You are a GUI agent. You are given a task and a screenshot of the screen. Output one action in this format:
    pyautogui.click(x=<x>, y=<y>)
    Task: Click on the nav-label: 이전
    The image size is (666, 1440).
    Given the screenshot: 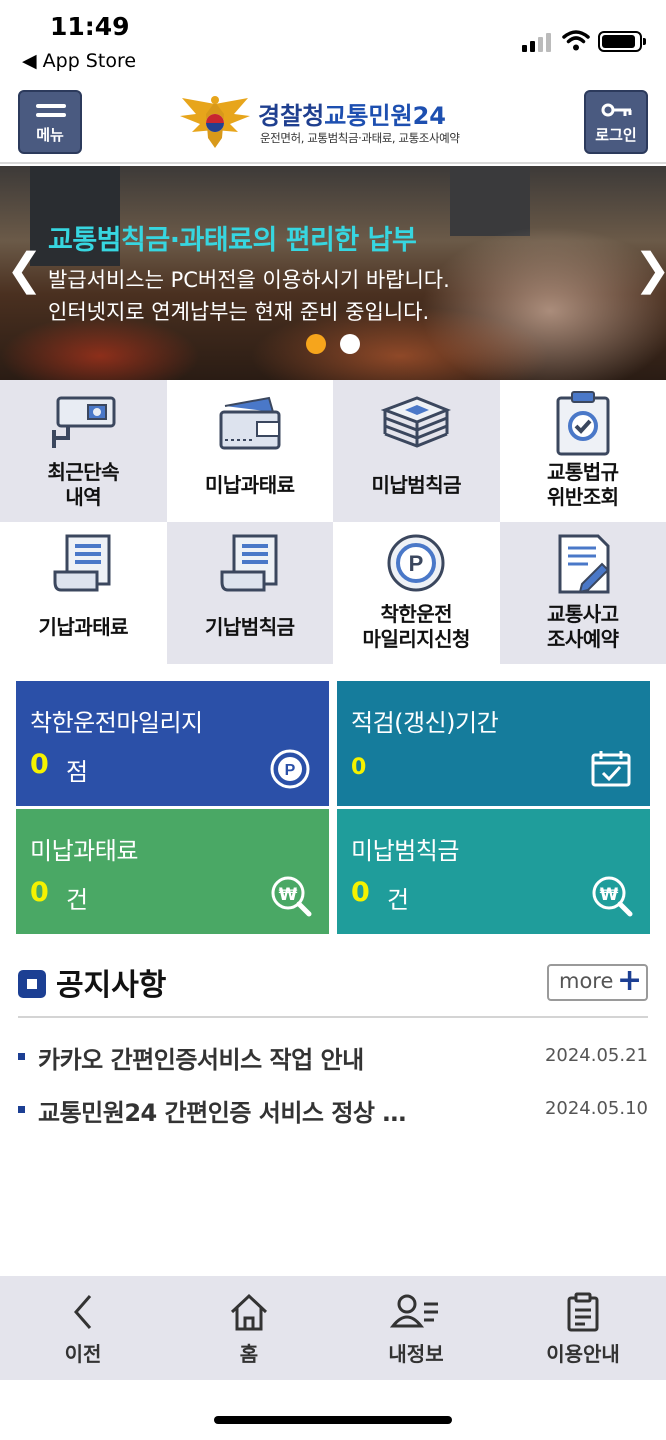 What is the action you would take?
    pyautogui.click(x=83, y=1354)
    